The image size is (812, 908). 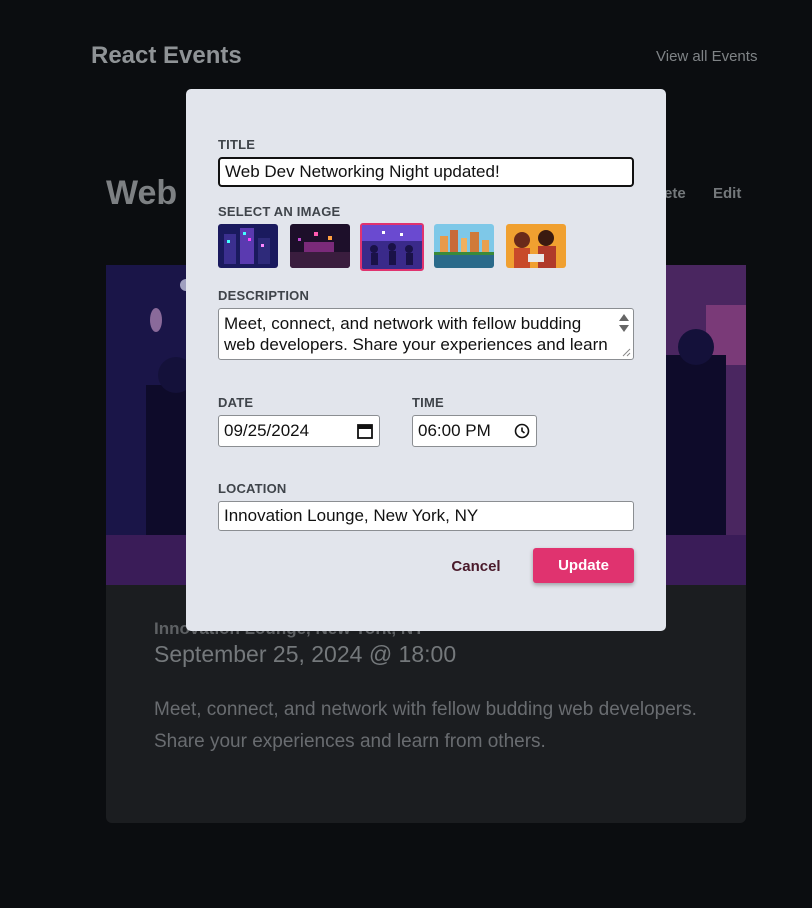 What do you see at coordinates (320, 246) in the screenshot?
I see `image-option-club-stage` at bounding box center [320, 246].